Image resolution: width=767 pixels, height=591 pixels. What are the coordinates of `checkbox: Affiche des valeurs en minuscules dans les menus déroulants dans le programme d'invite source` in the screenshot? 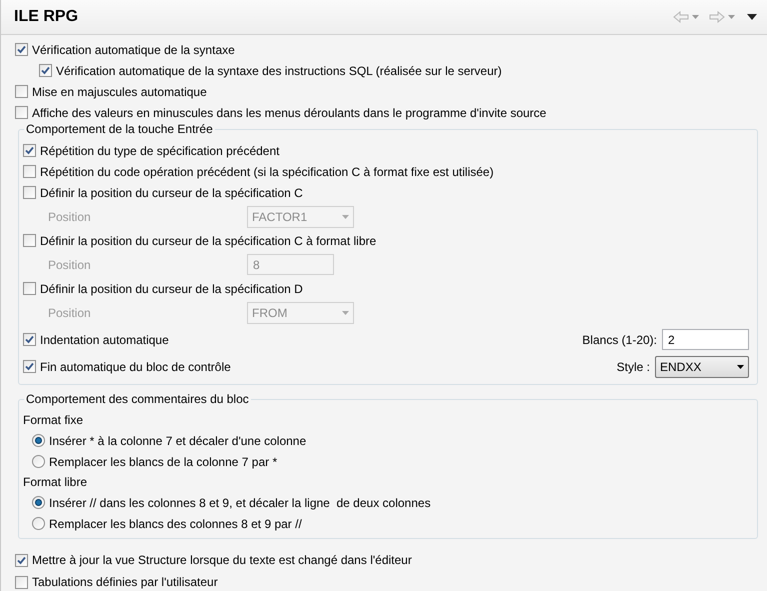 It's located at (280, 112).